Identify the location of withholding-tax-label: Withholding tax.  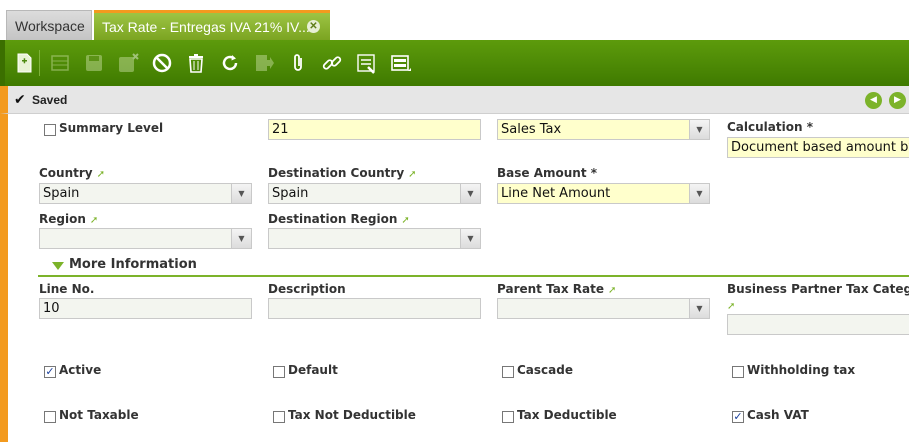
(801, 370).